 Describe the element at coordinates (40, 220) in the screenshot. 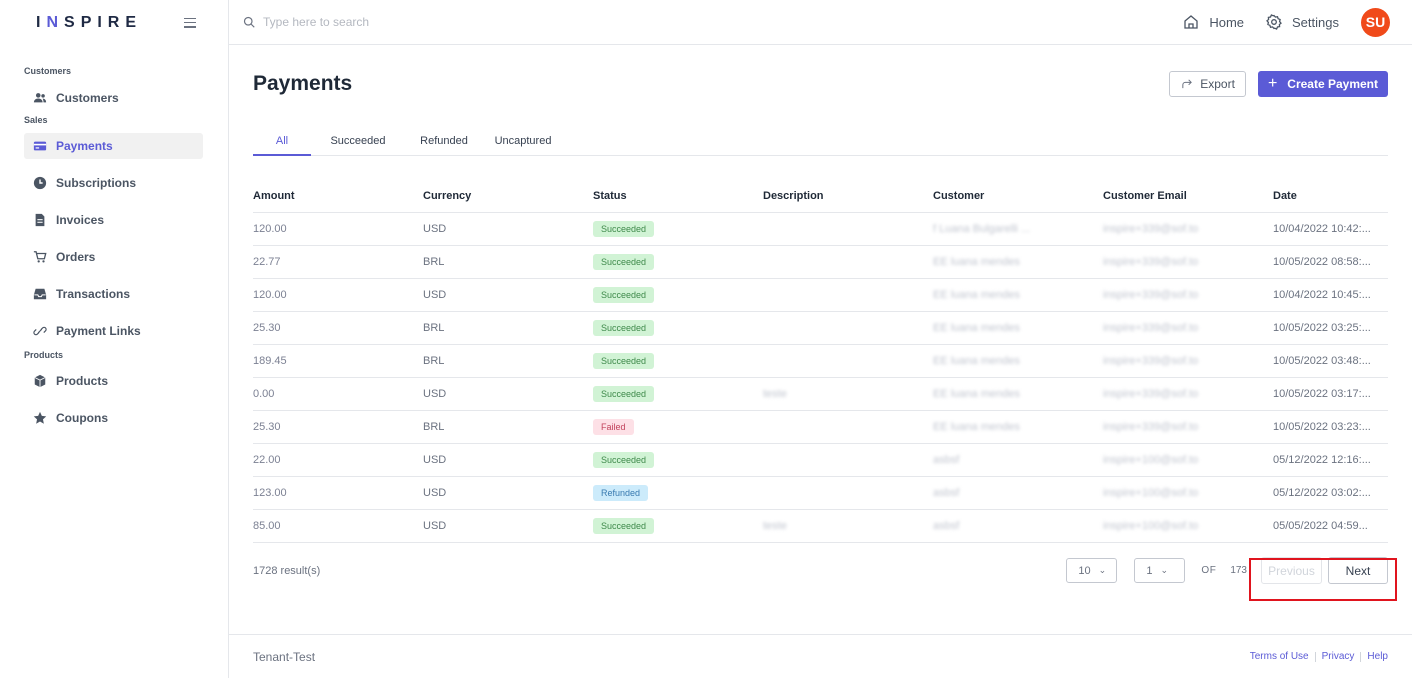

I see `document-icon` at that location.